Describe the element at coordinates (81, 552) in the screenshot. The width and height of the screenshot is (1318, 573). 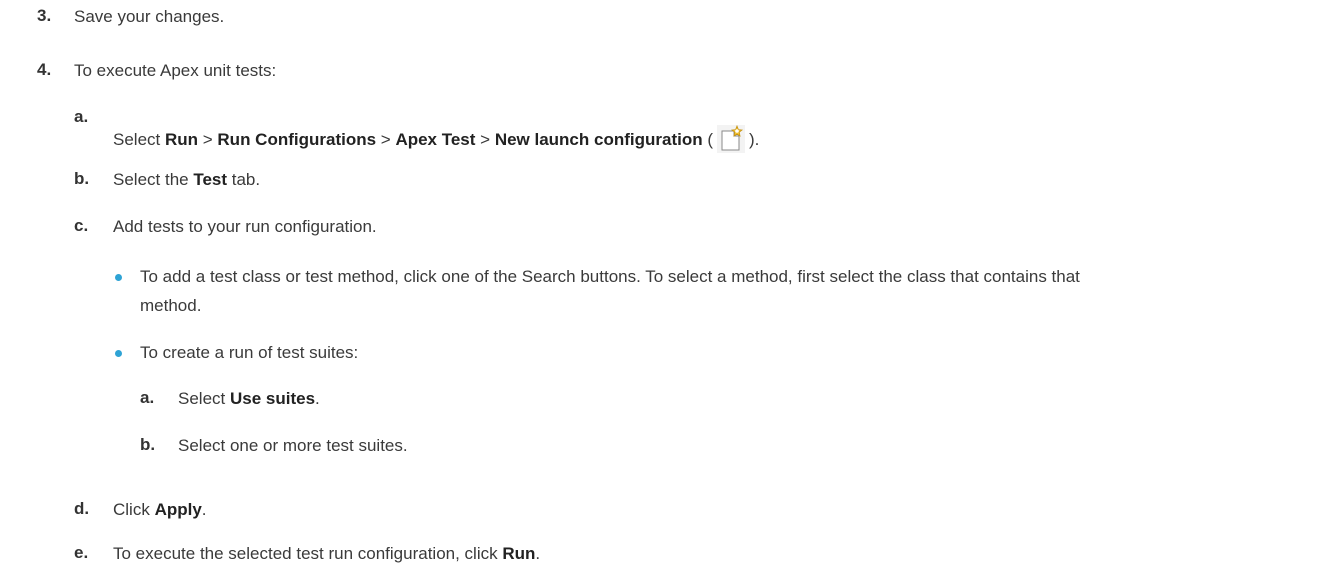
I see `substep-letter-e: e.` at that location.